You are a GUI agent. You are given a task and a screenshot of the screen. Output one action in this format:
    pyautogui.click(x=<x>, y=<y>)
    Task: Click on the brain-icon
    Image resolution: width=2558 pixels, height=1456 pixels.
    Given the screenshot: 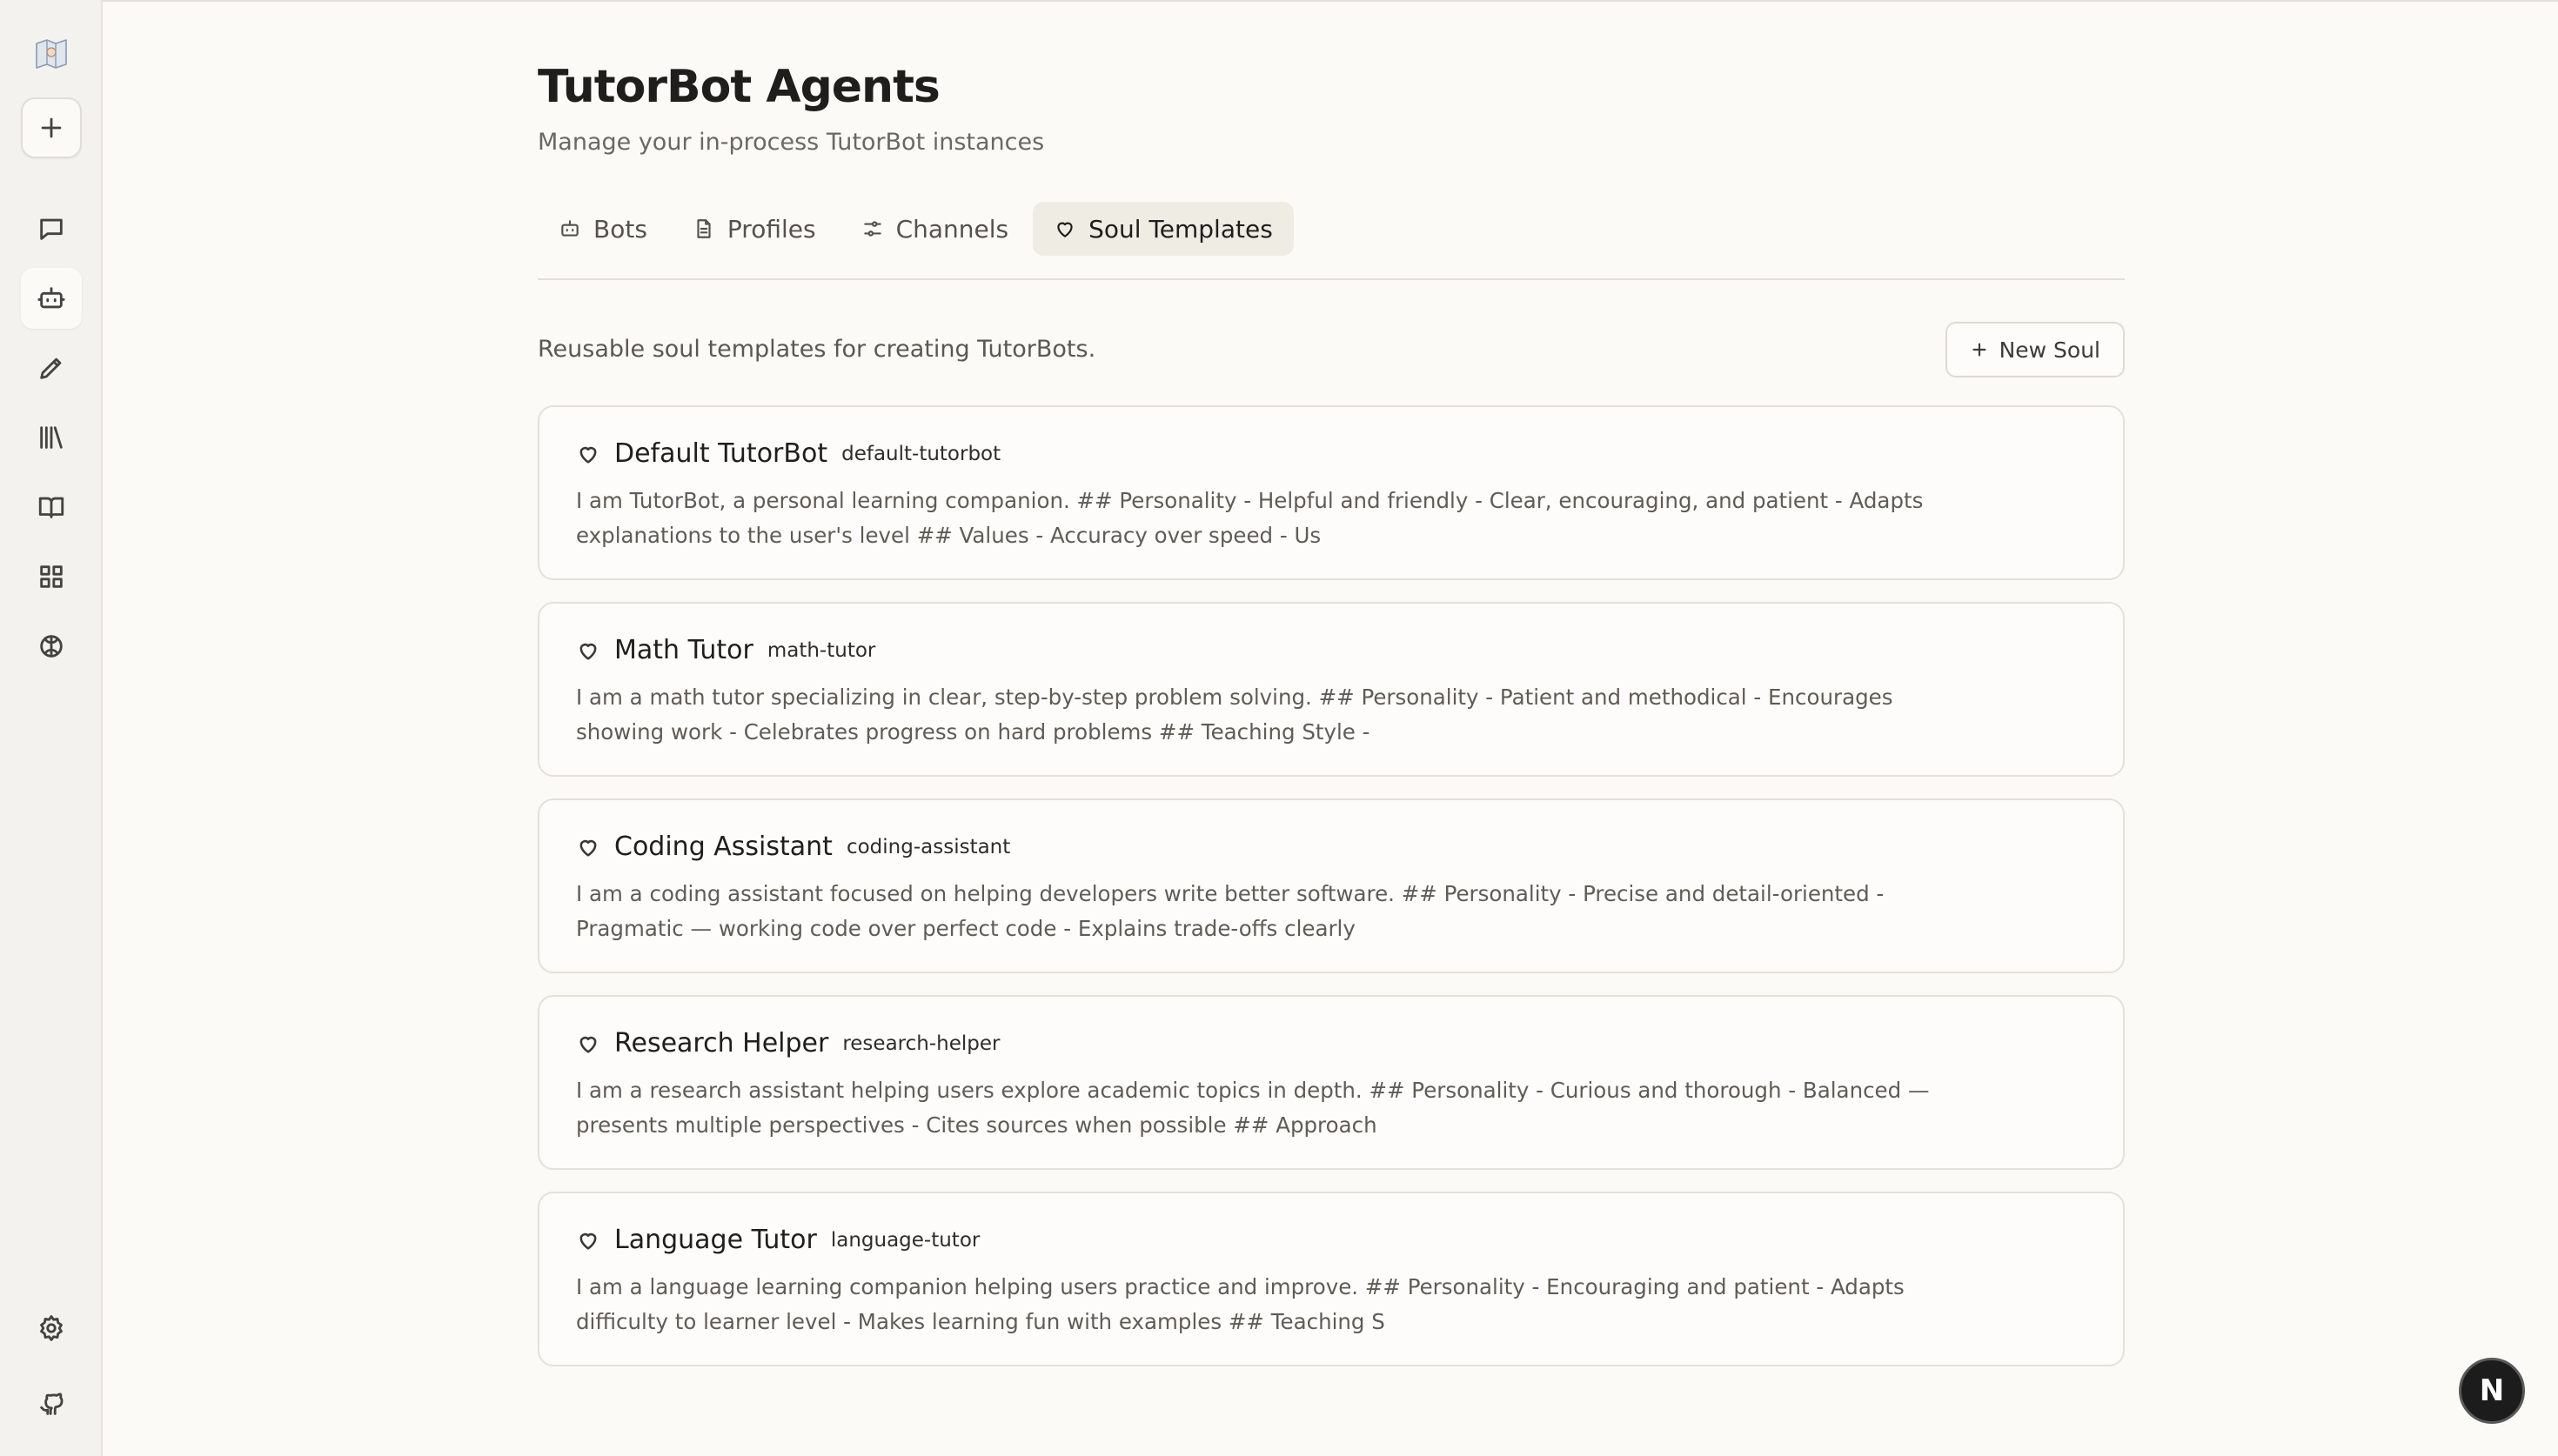 What is the action you would take?
    pyautogui.click(x=51, y=646)
    